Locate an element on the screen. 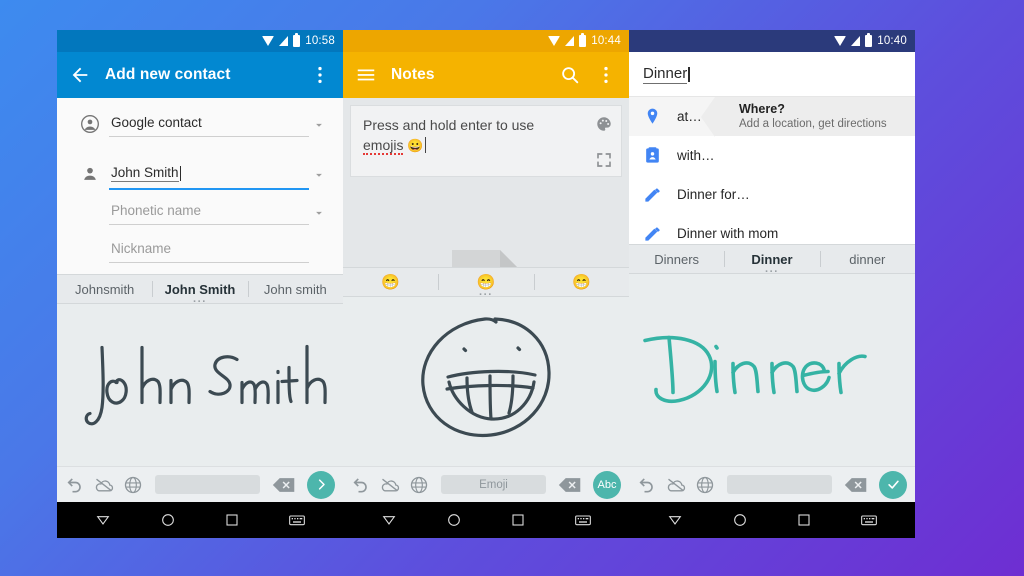  palette-icon is located at coordinates (604, 124).